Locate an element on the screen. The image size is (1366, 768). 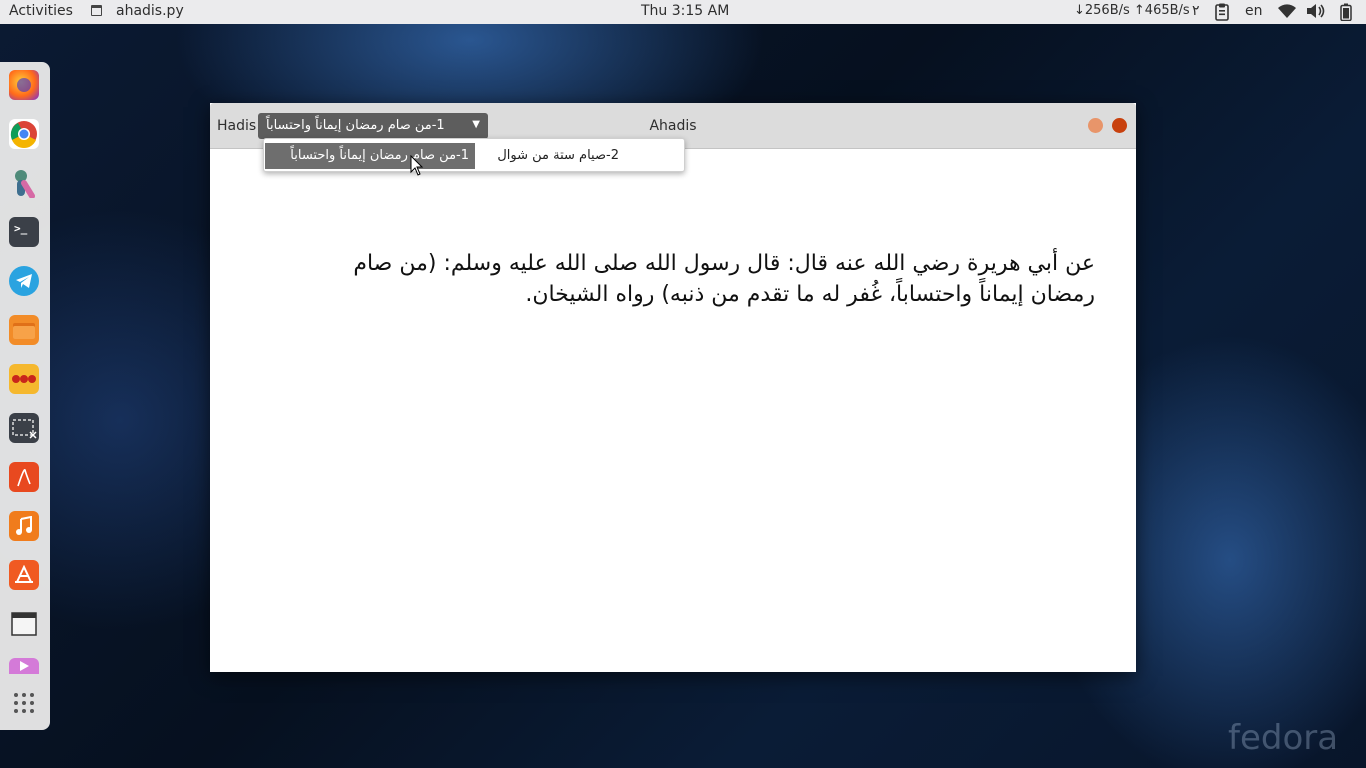
chrome-icon is located at coordinates (24, 134).